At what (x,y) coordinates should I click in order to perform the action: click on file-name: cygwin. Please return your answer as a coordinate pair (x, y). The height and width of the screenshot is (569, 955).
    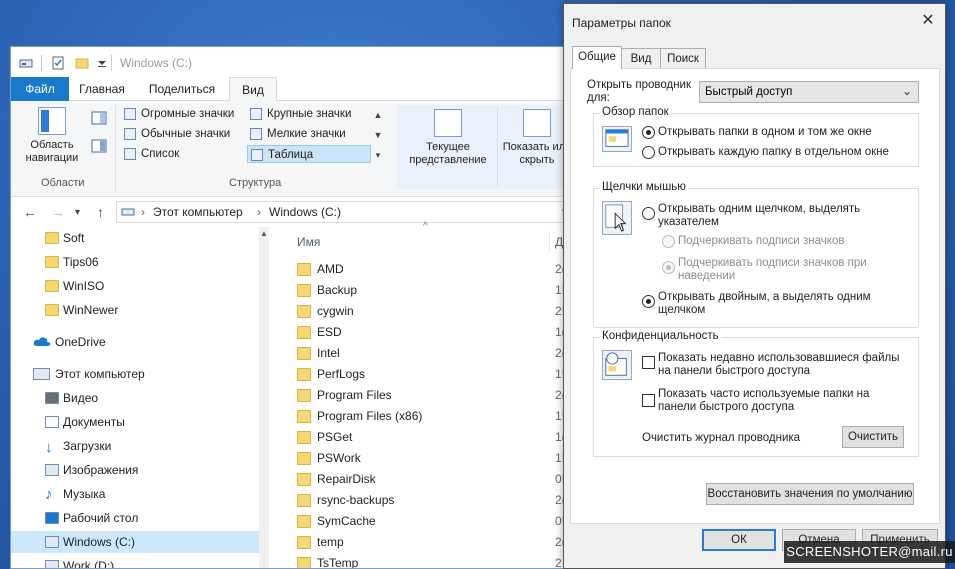
    Looking at the image, I should click on (335, 311).